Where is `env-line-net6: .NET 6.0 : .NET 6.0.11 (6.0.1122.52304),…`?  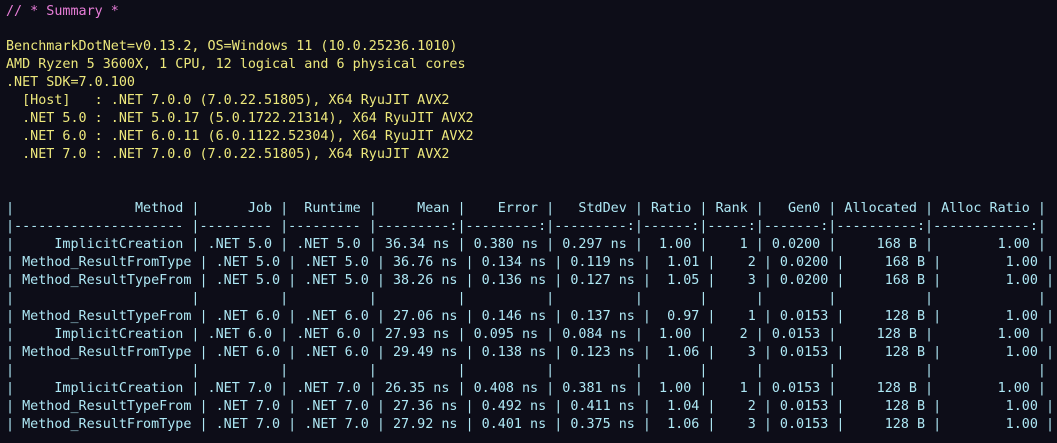 env-line-net6: .NET 6.0 : .NET 6.0.11 (6.0.1122.52304),… is located at coordinates (240, 136).